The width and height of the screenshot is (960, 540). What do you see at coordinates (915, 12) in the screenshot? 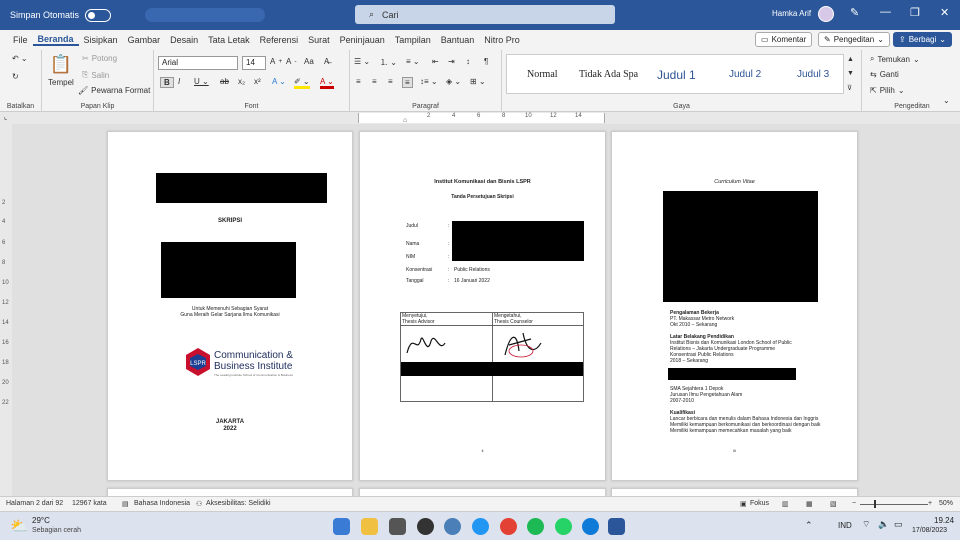
I see `restore-icon: ❐` at bounding box center [915, 12].